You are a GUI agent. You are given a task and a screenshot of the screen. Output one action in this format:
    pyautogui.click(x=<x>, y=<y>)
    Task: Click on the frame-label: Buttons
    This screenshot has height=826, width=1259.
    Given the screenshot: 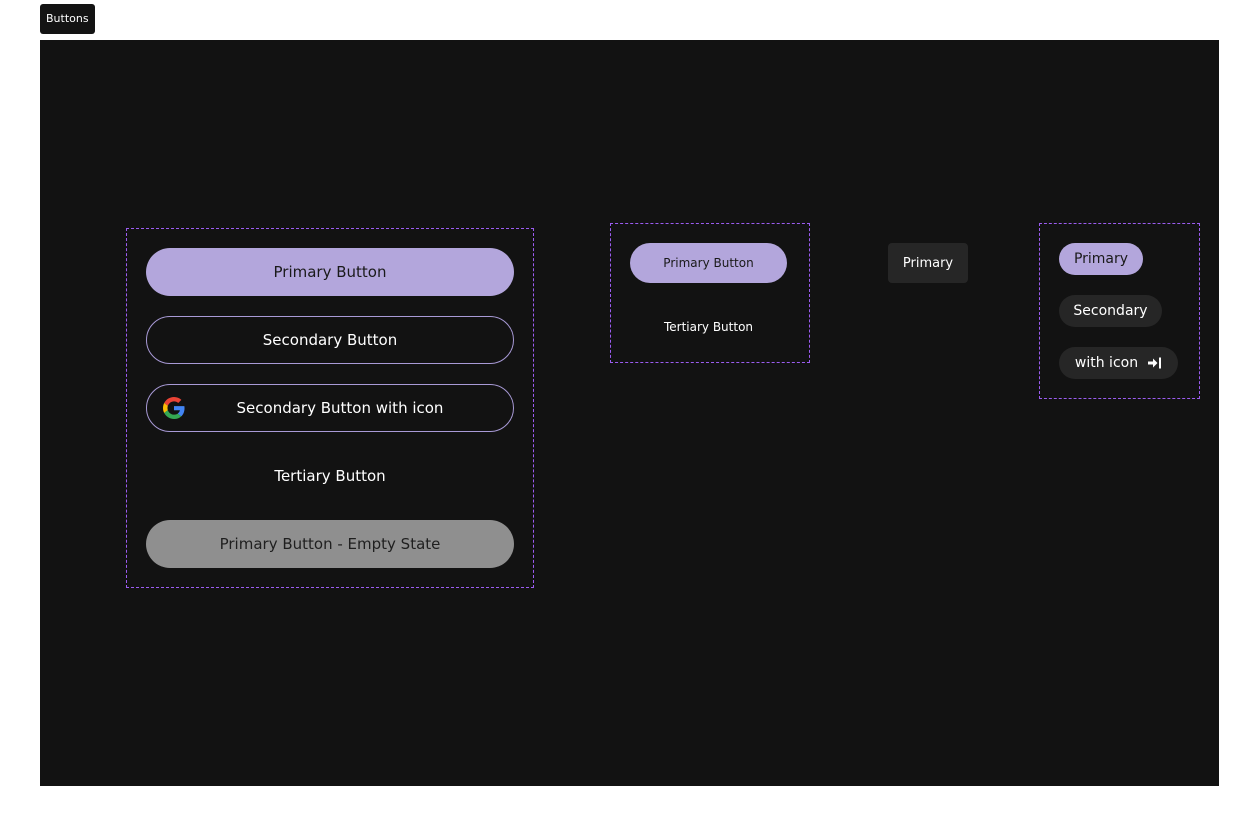 What is the action you would take?
    pyautogui.click(x=67, y=19)
    